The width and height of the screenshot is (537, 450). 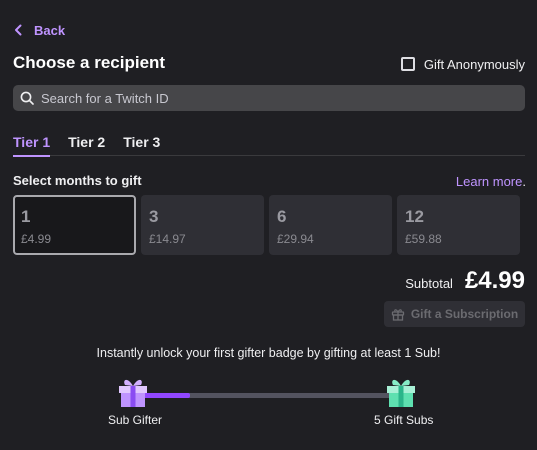 I want to click on tab-tier-1: Tier 1, so click(x=32, y=144).